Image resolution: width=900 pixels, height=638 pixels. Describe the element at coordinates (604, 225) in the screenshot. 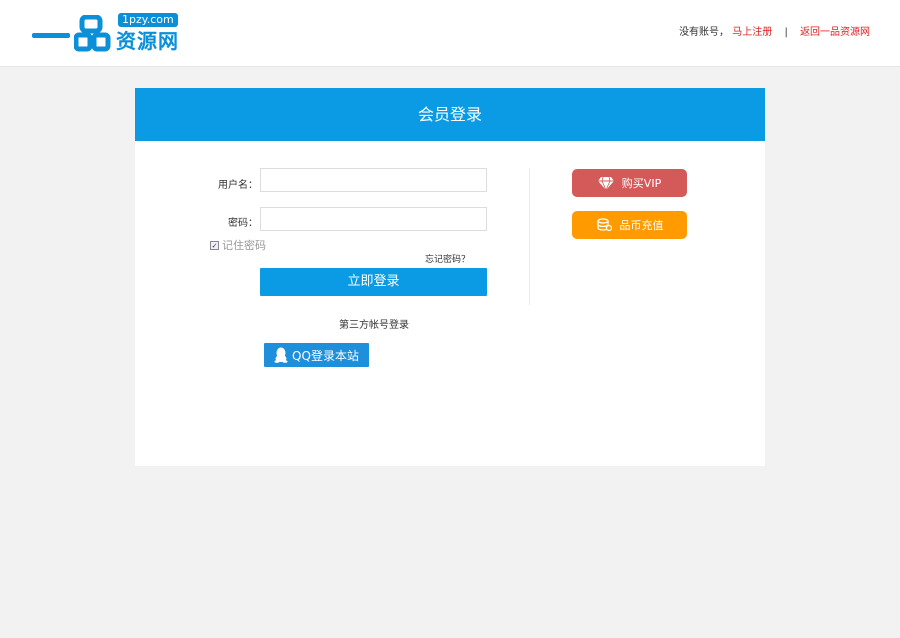

I see `coins-icon` at that location.